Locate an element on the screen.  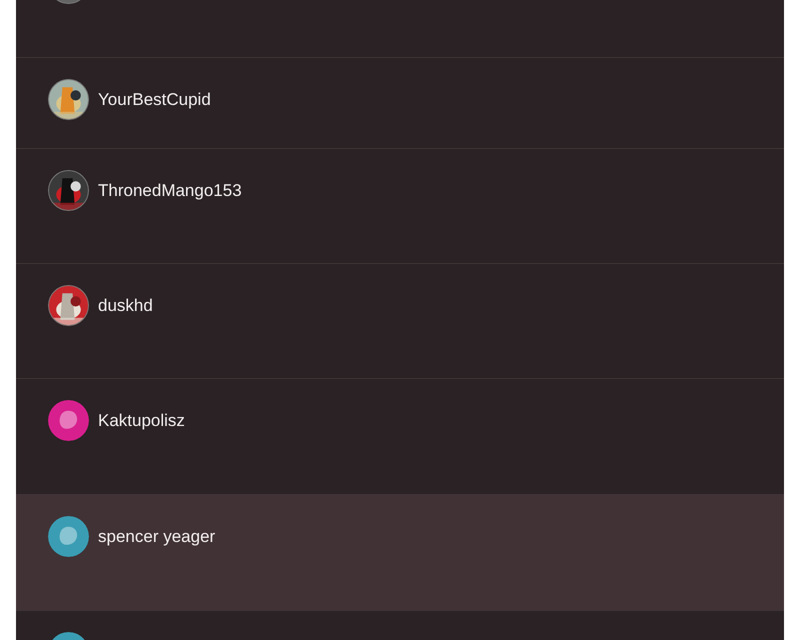
username: Kaktupolisz is located at coordinates (141, 421).